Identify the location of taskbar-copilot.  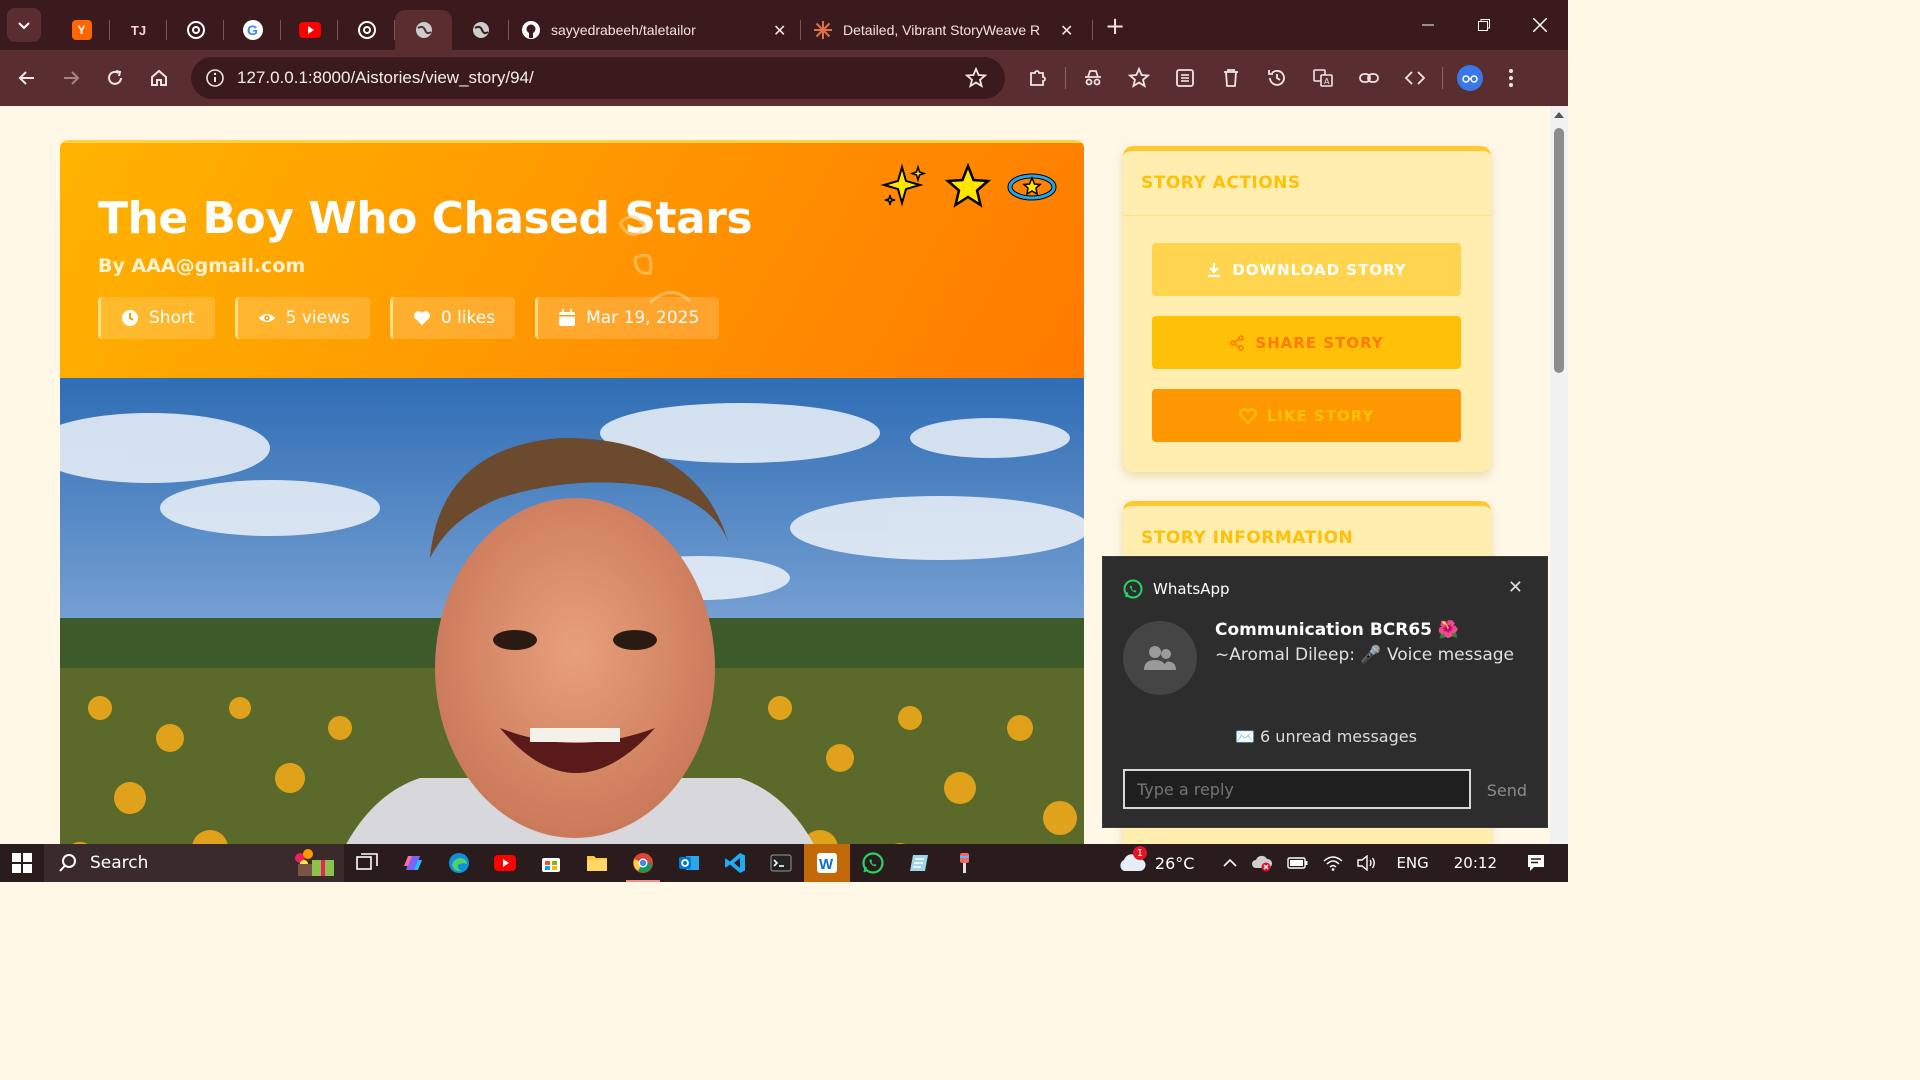
(413, 863).